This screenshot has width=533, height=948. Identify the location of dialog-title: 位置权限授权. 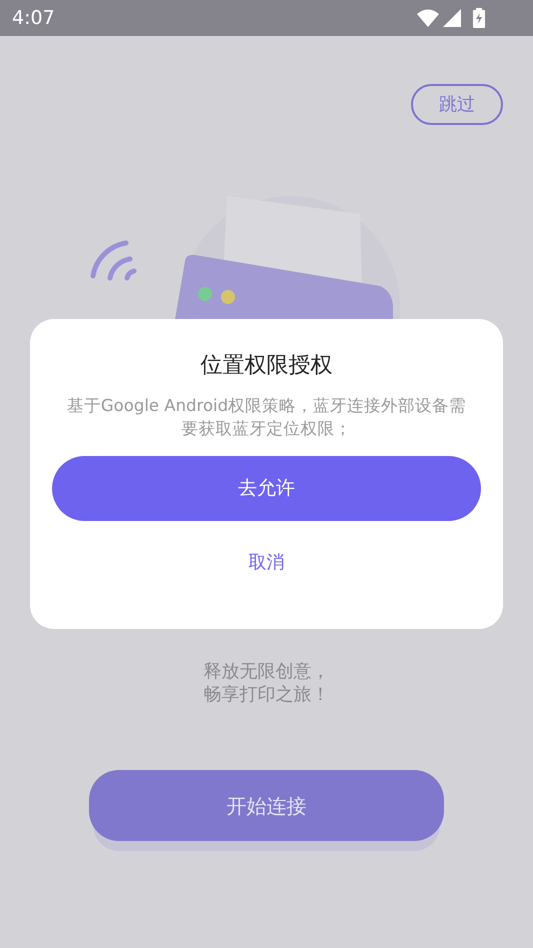
(266, 366).